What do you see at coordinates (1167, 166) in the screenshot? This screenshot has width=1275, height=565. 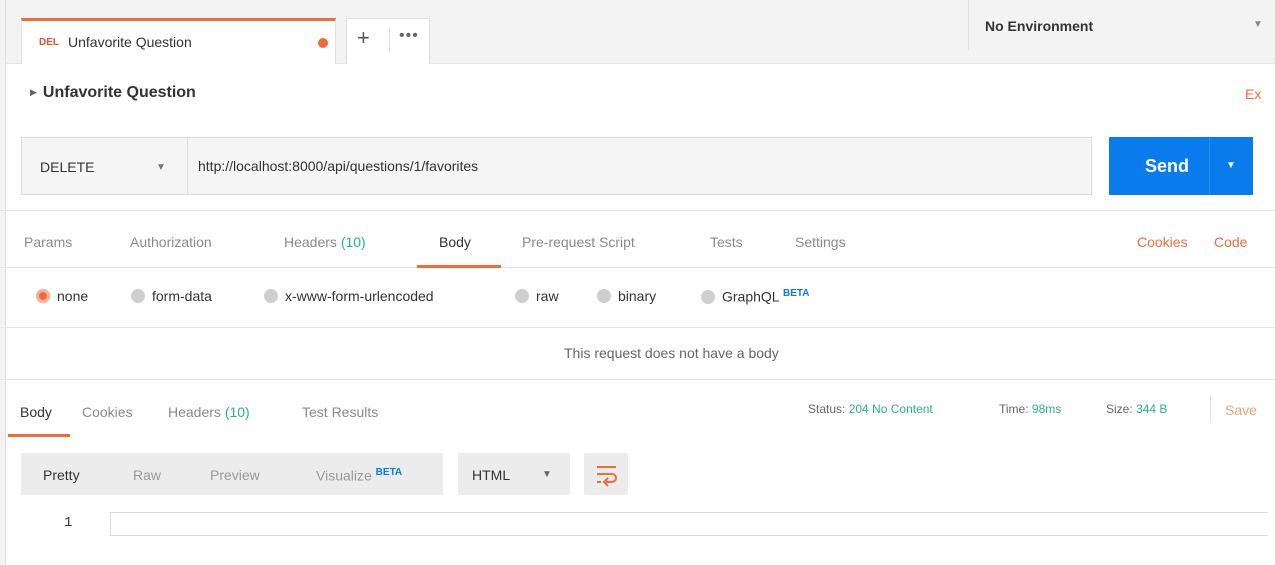 I see `send-label: Send` at bounding box center [1167, 166].